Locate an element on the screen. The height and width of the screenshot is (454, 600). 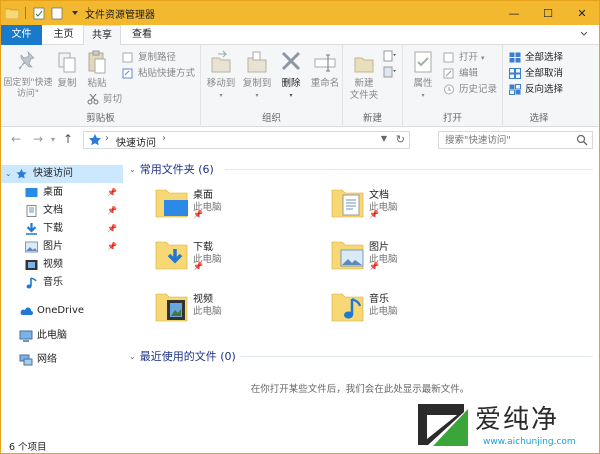
frequent-folders-header: ⌄ 常用文件夹 (6) is located at coordinates (171, 169).